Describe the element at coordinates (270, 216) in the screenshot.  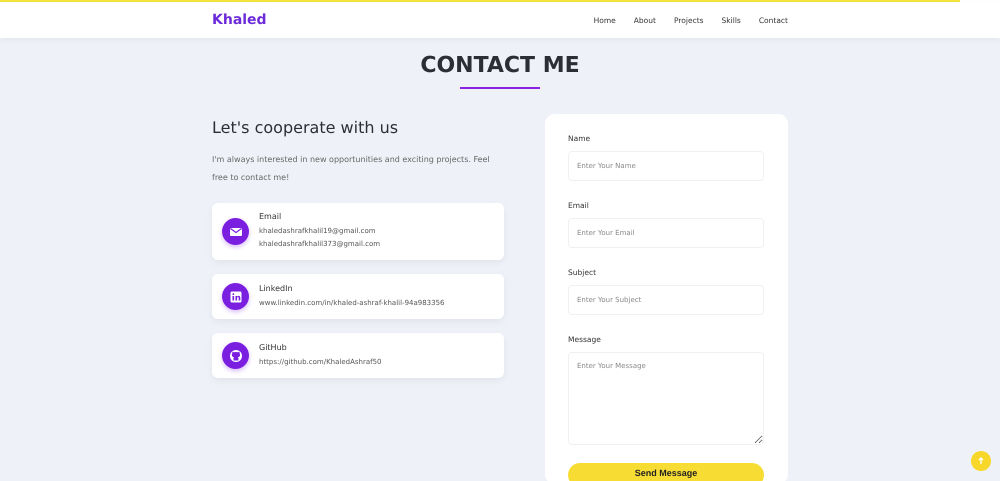
I see `contact-title: Email` at that location.